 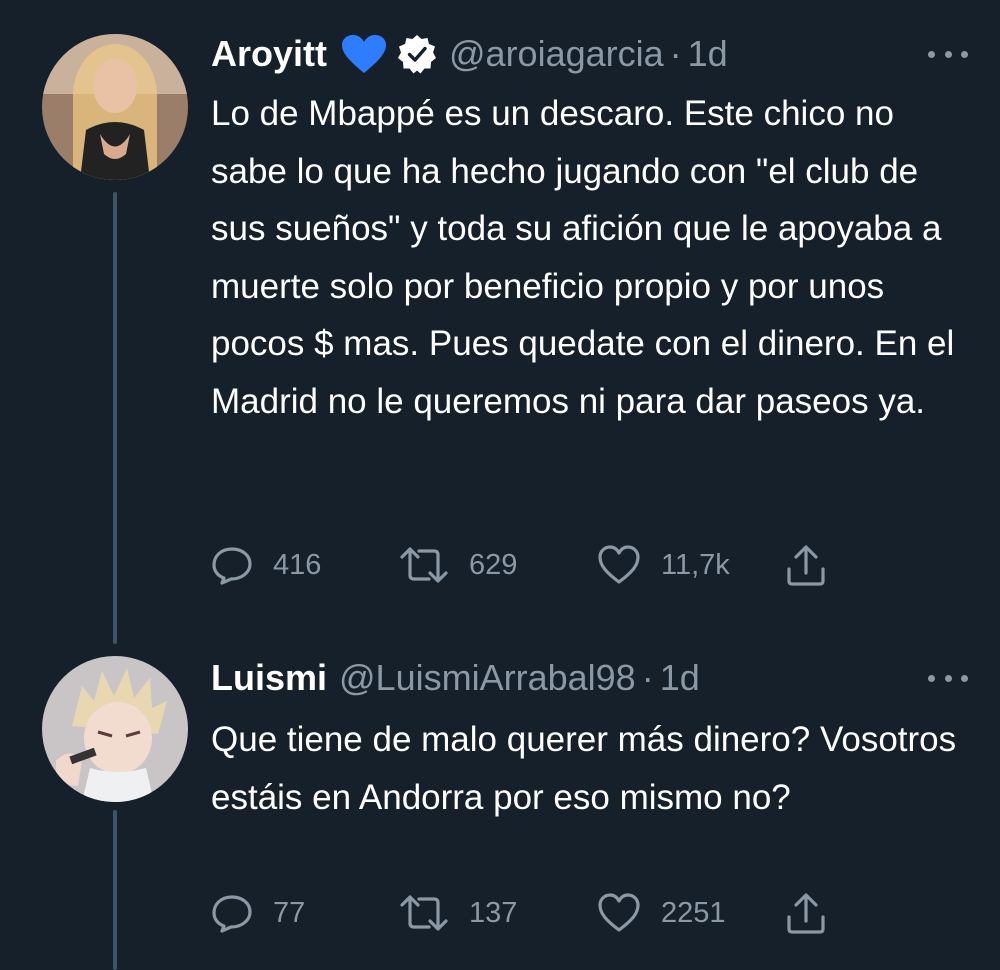 I want to click on handle: @LuismiArrabal98, so click(x=487, y=678).